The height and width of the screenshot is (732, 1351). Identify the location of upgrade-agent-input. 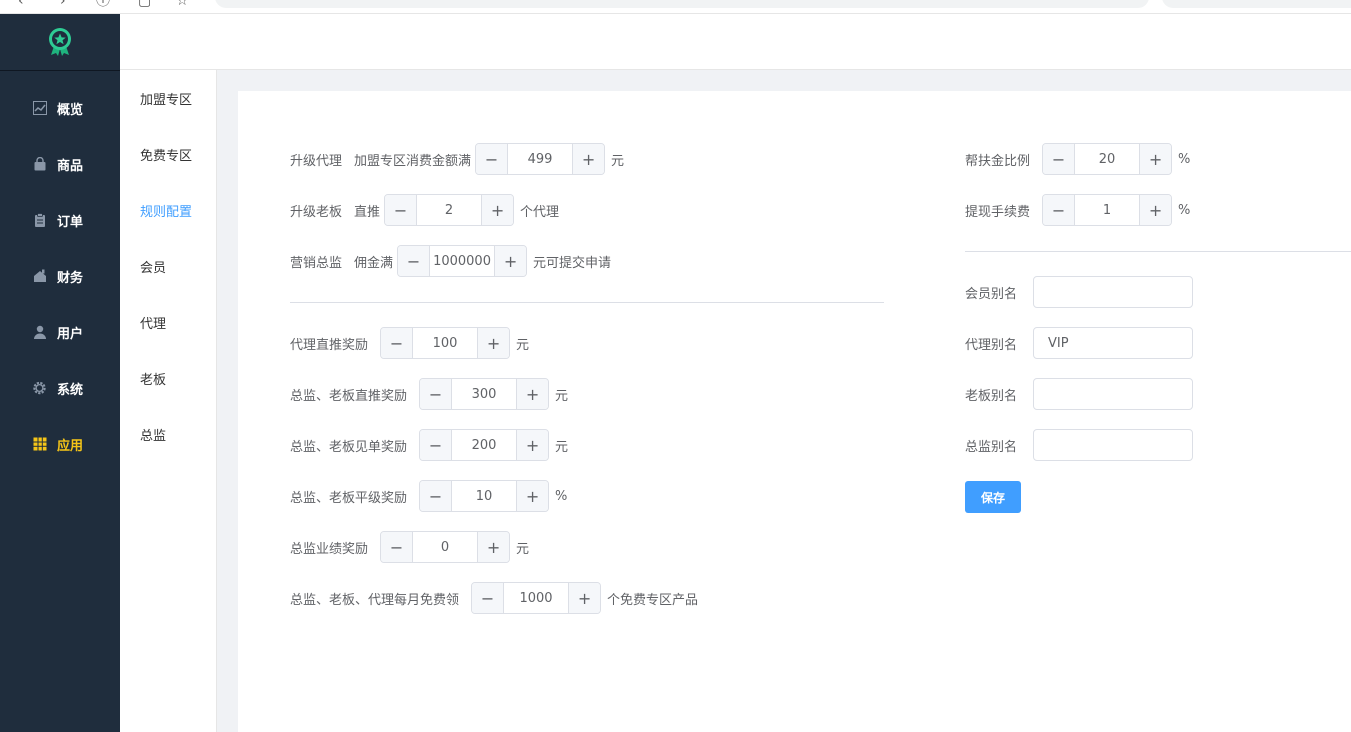
(540, 159).